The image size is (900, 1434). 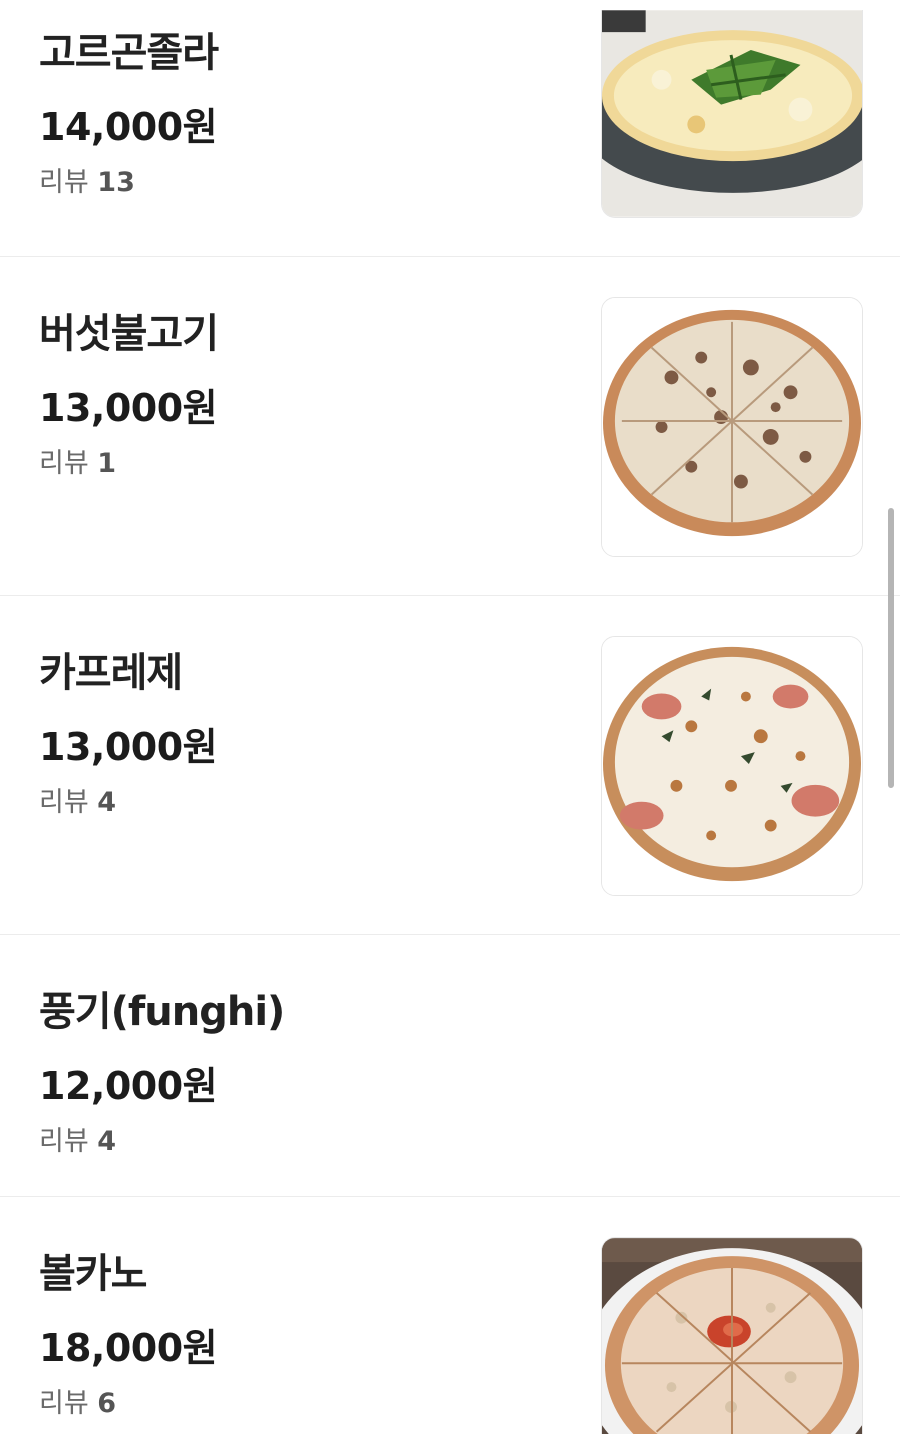 I want to click on menu-item-price: 18,000원, so click(x=128, y=1348).